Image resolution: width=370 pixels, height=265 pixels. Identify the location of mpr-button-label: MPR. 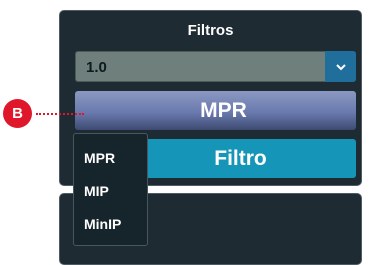
(223, 110).